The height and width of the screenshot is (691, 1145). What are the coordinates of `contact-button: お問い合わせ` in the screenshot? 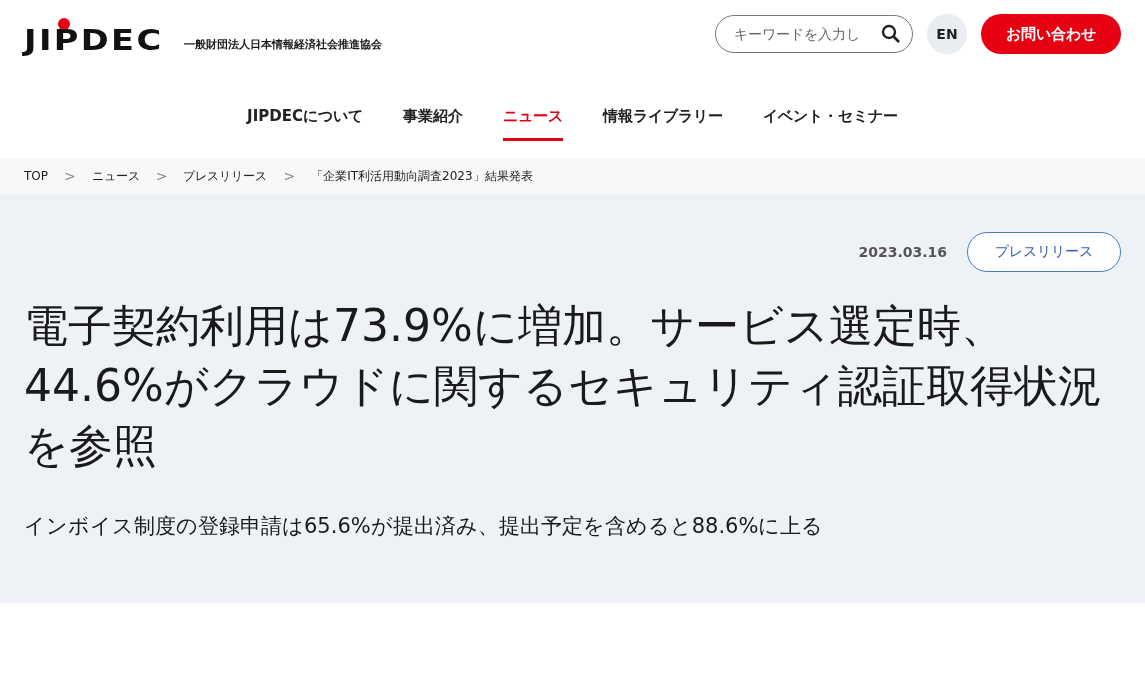 It's located at (1051, 34).